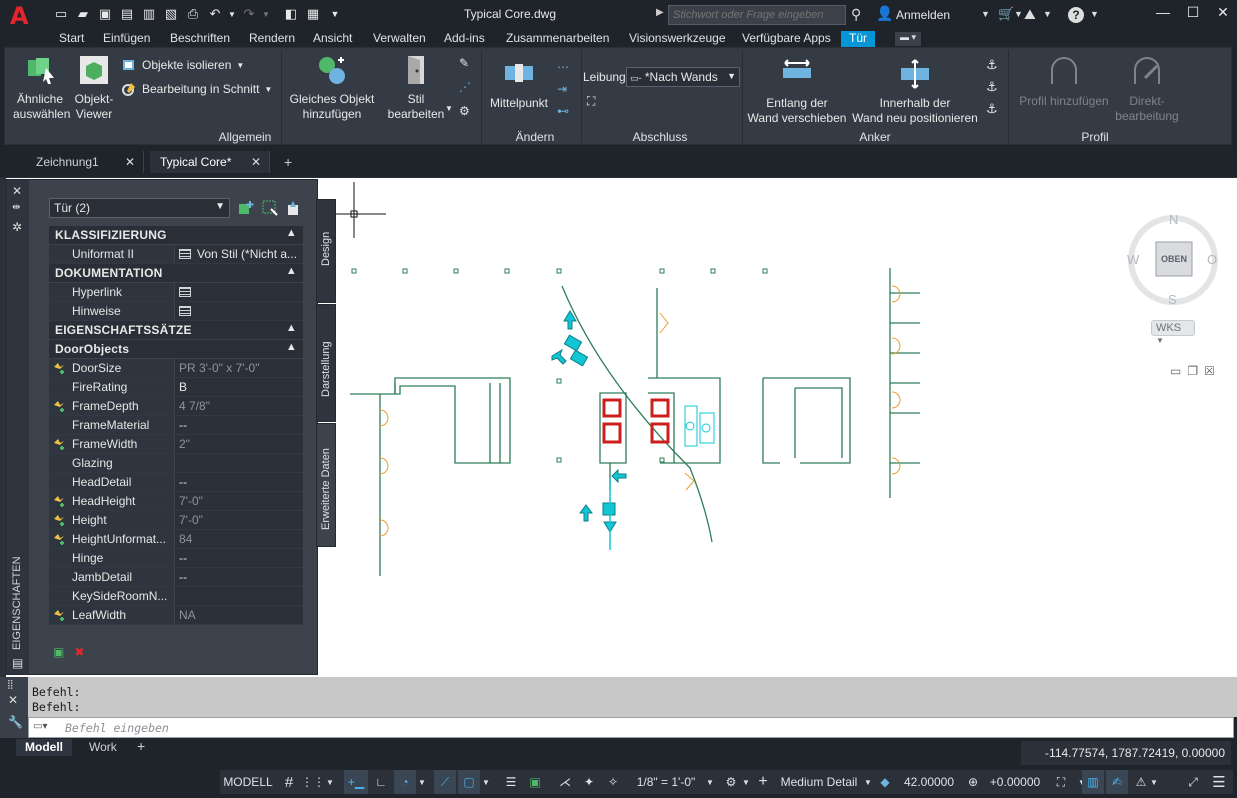  I want to click on edit-in-section-button: Bearbeitung in Schnitt ▼, so click(196, 89).